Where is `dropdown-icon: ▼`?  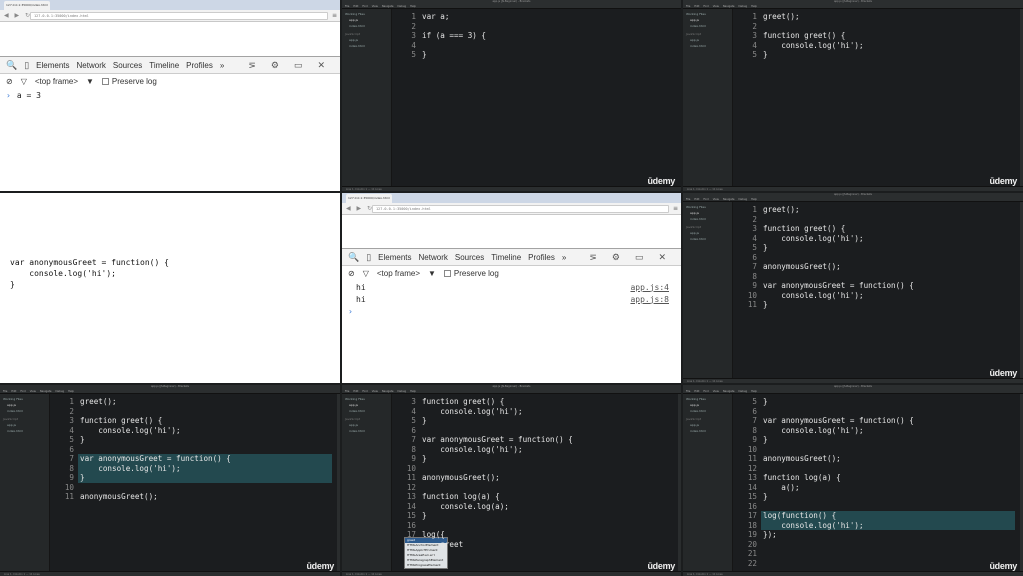
dropdown-icon: ▼ is located at coordinates (90, 81).